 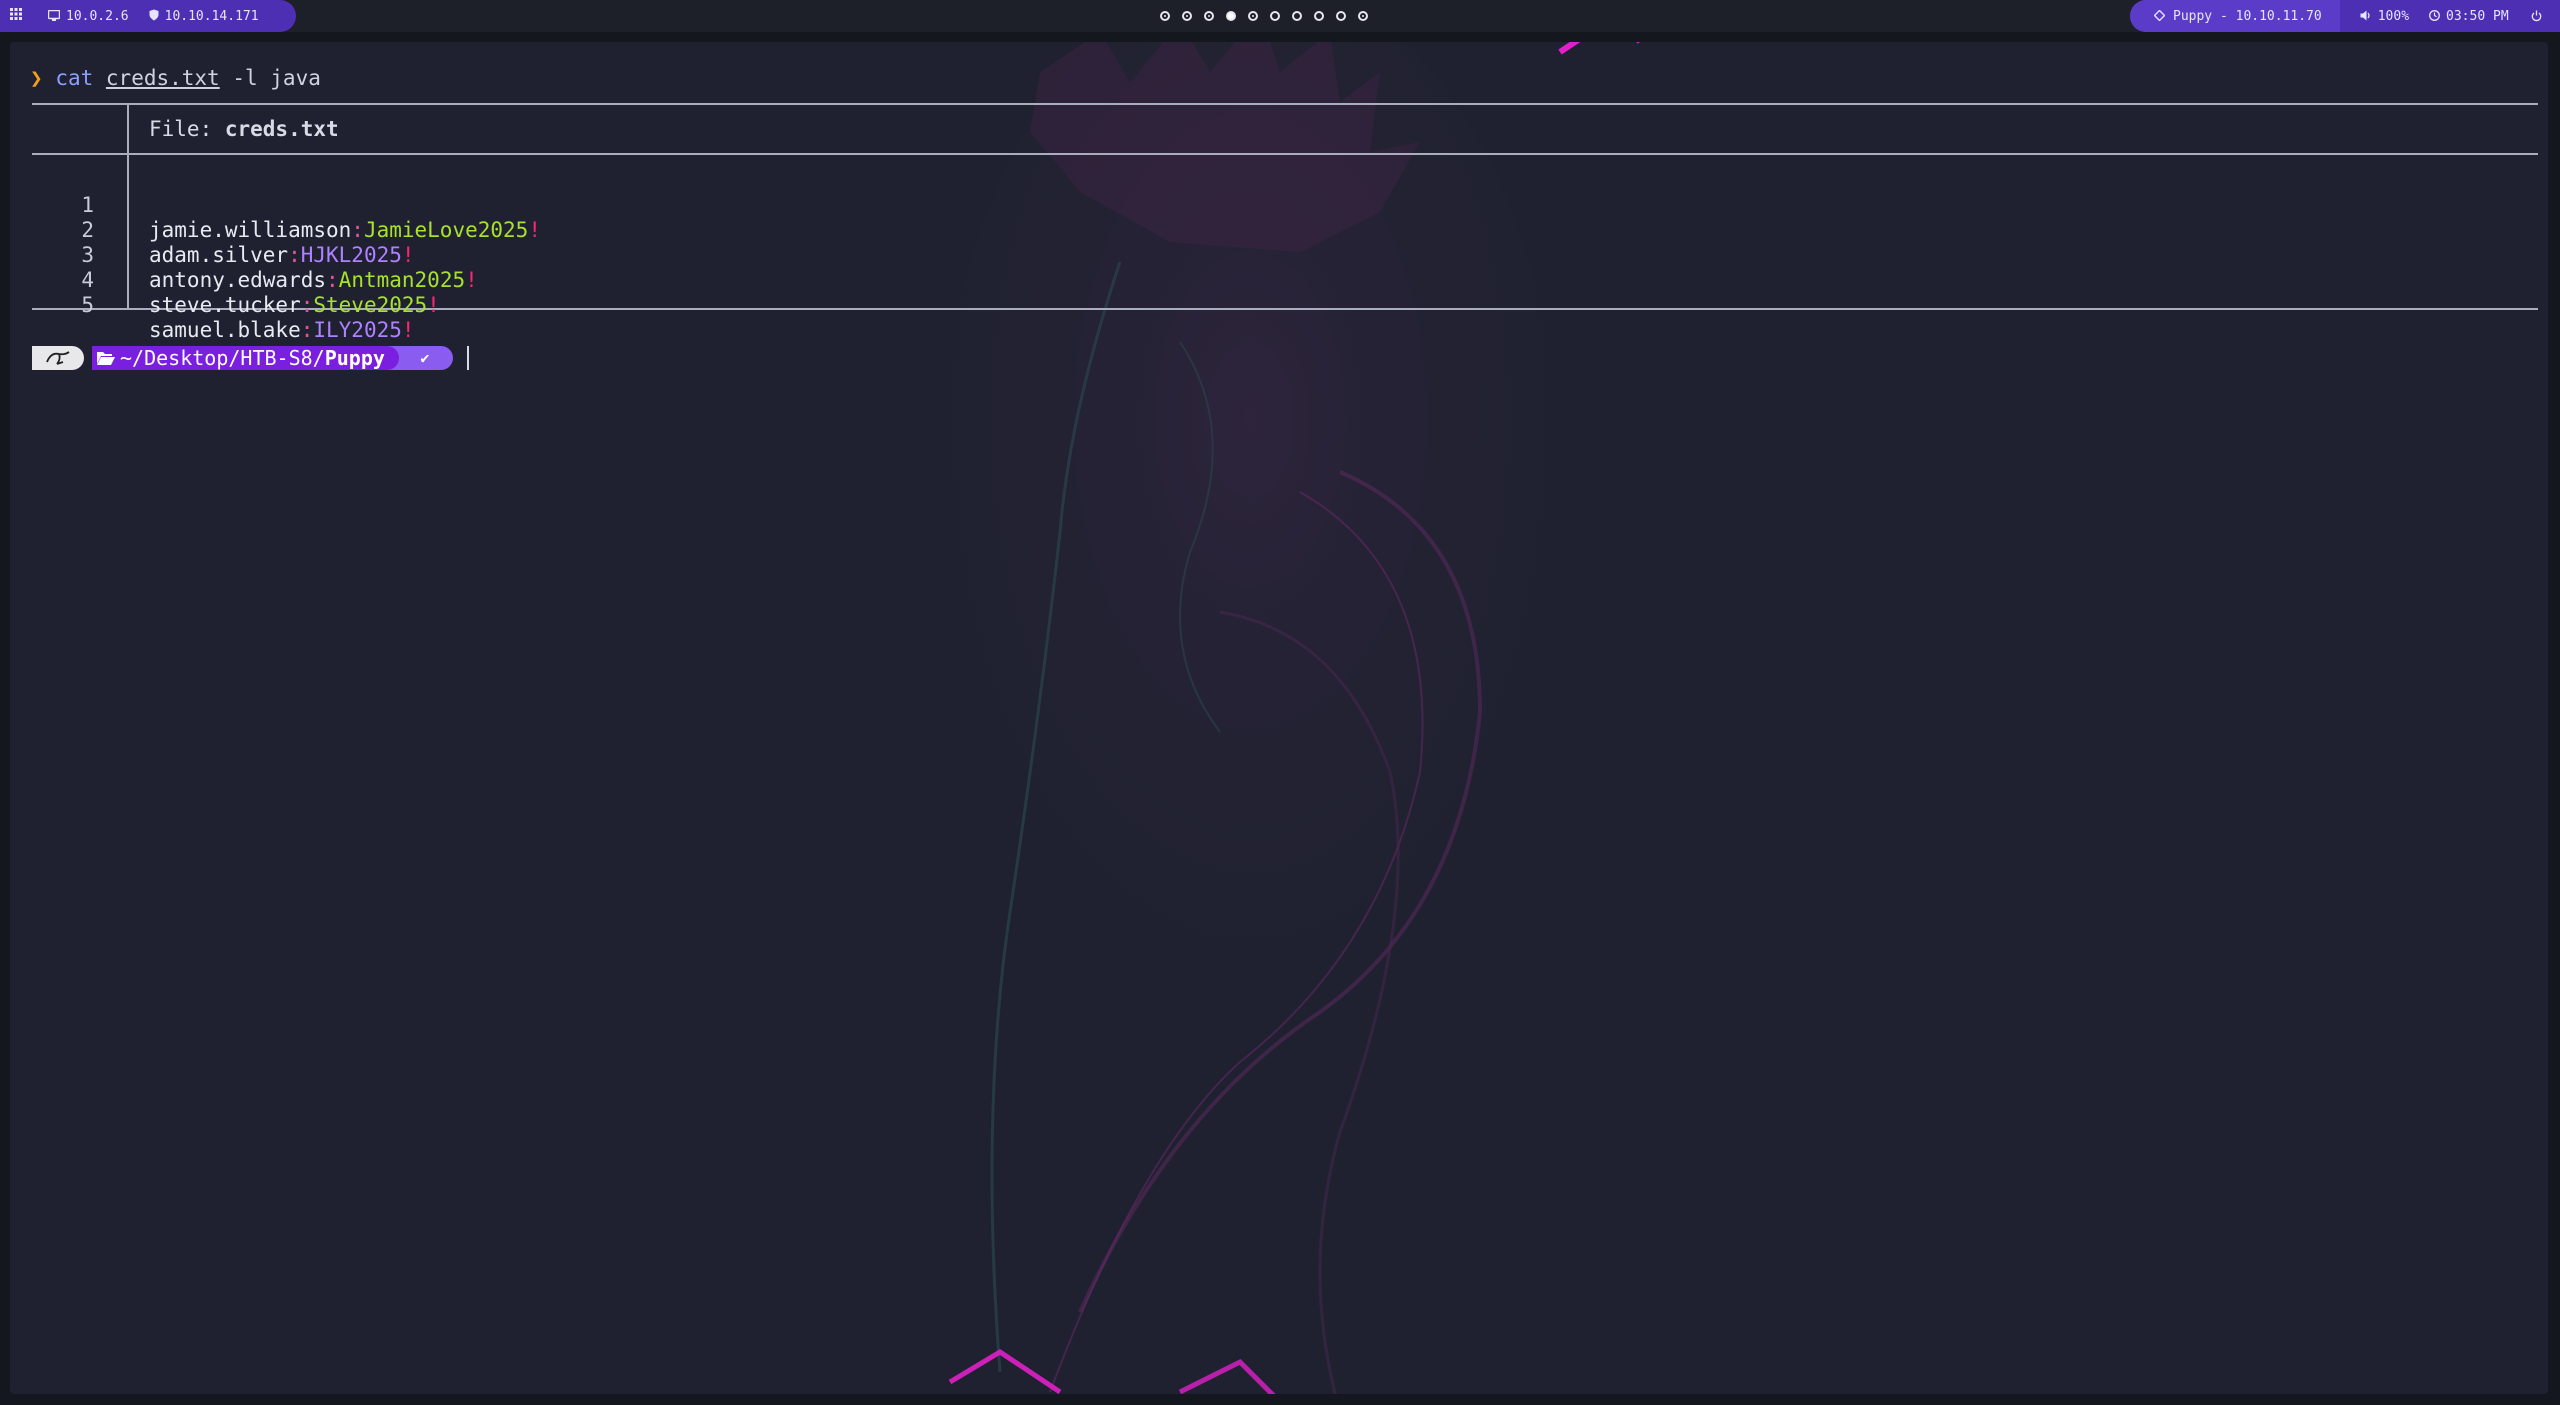 What do you see at coordinates (2345, 16) in the screenshot?
I see `right-status-pill: Puppy - 10.10.11.70 100% 03:50 PM` at bounding box center [2345, 16].